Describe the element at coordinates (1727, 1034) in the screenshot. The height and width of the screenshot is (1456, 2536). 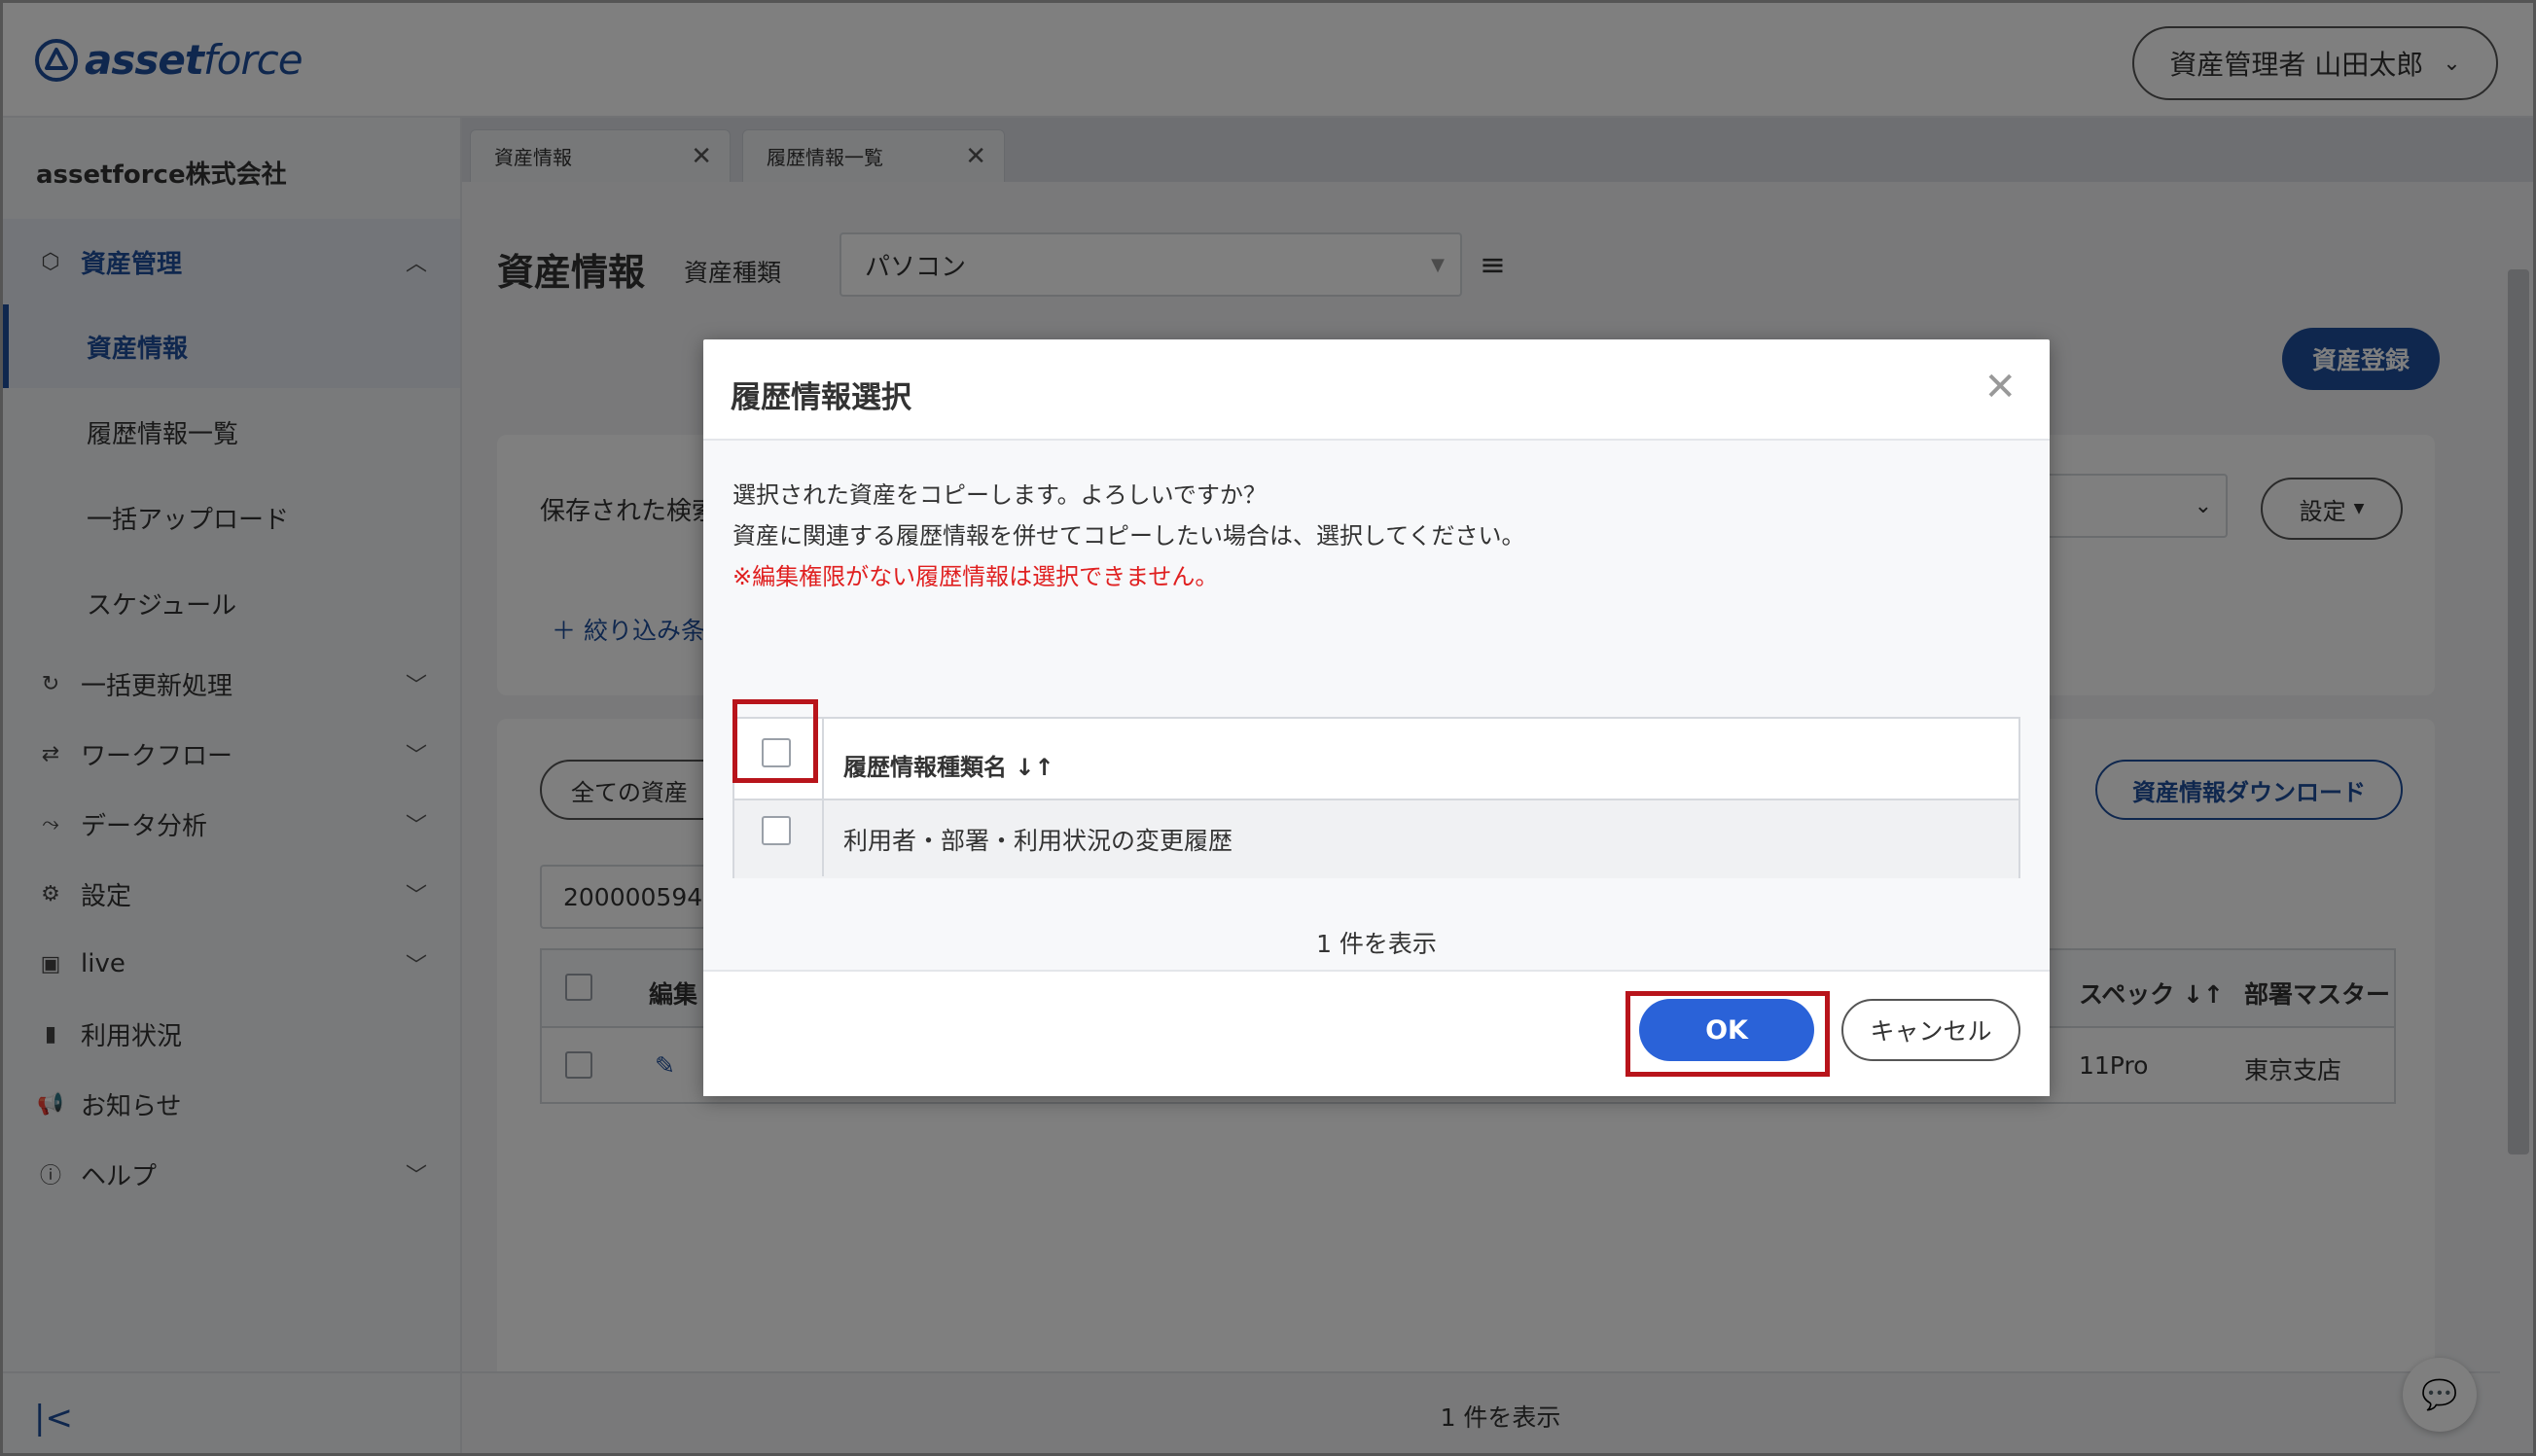
I see `highlight-ok-button` at that location.